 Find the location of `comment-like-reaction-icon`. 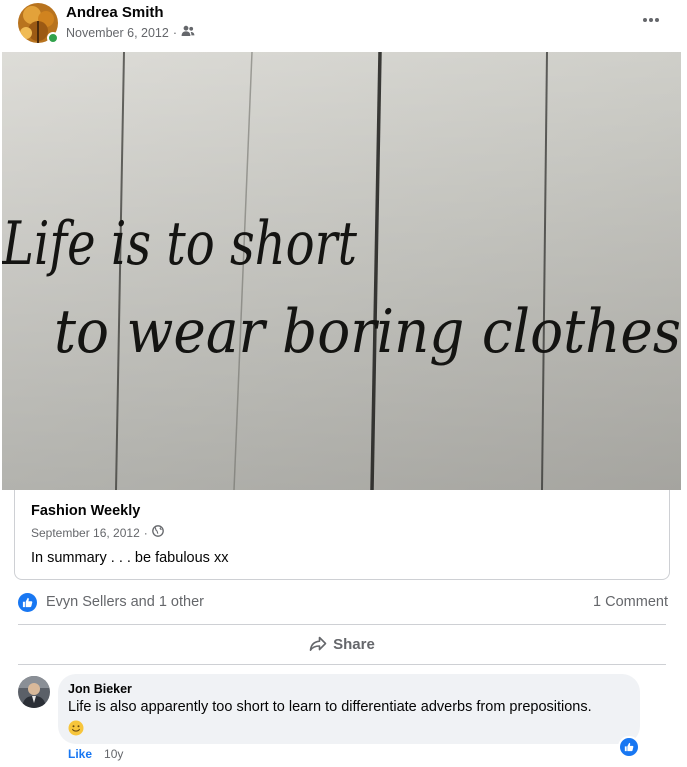

comment-like-reaction-icon is located at coordinates (629, 747).